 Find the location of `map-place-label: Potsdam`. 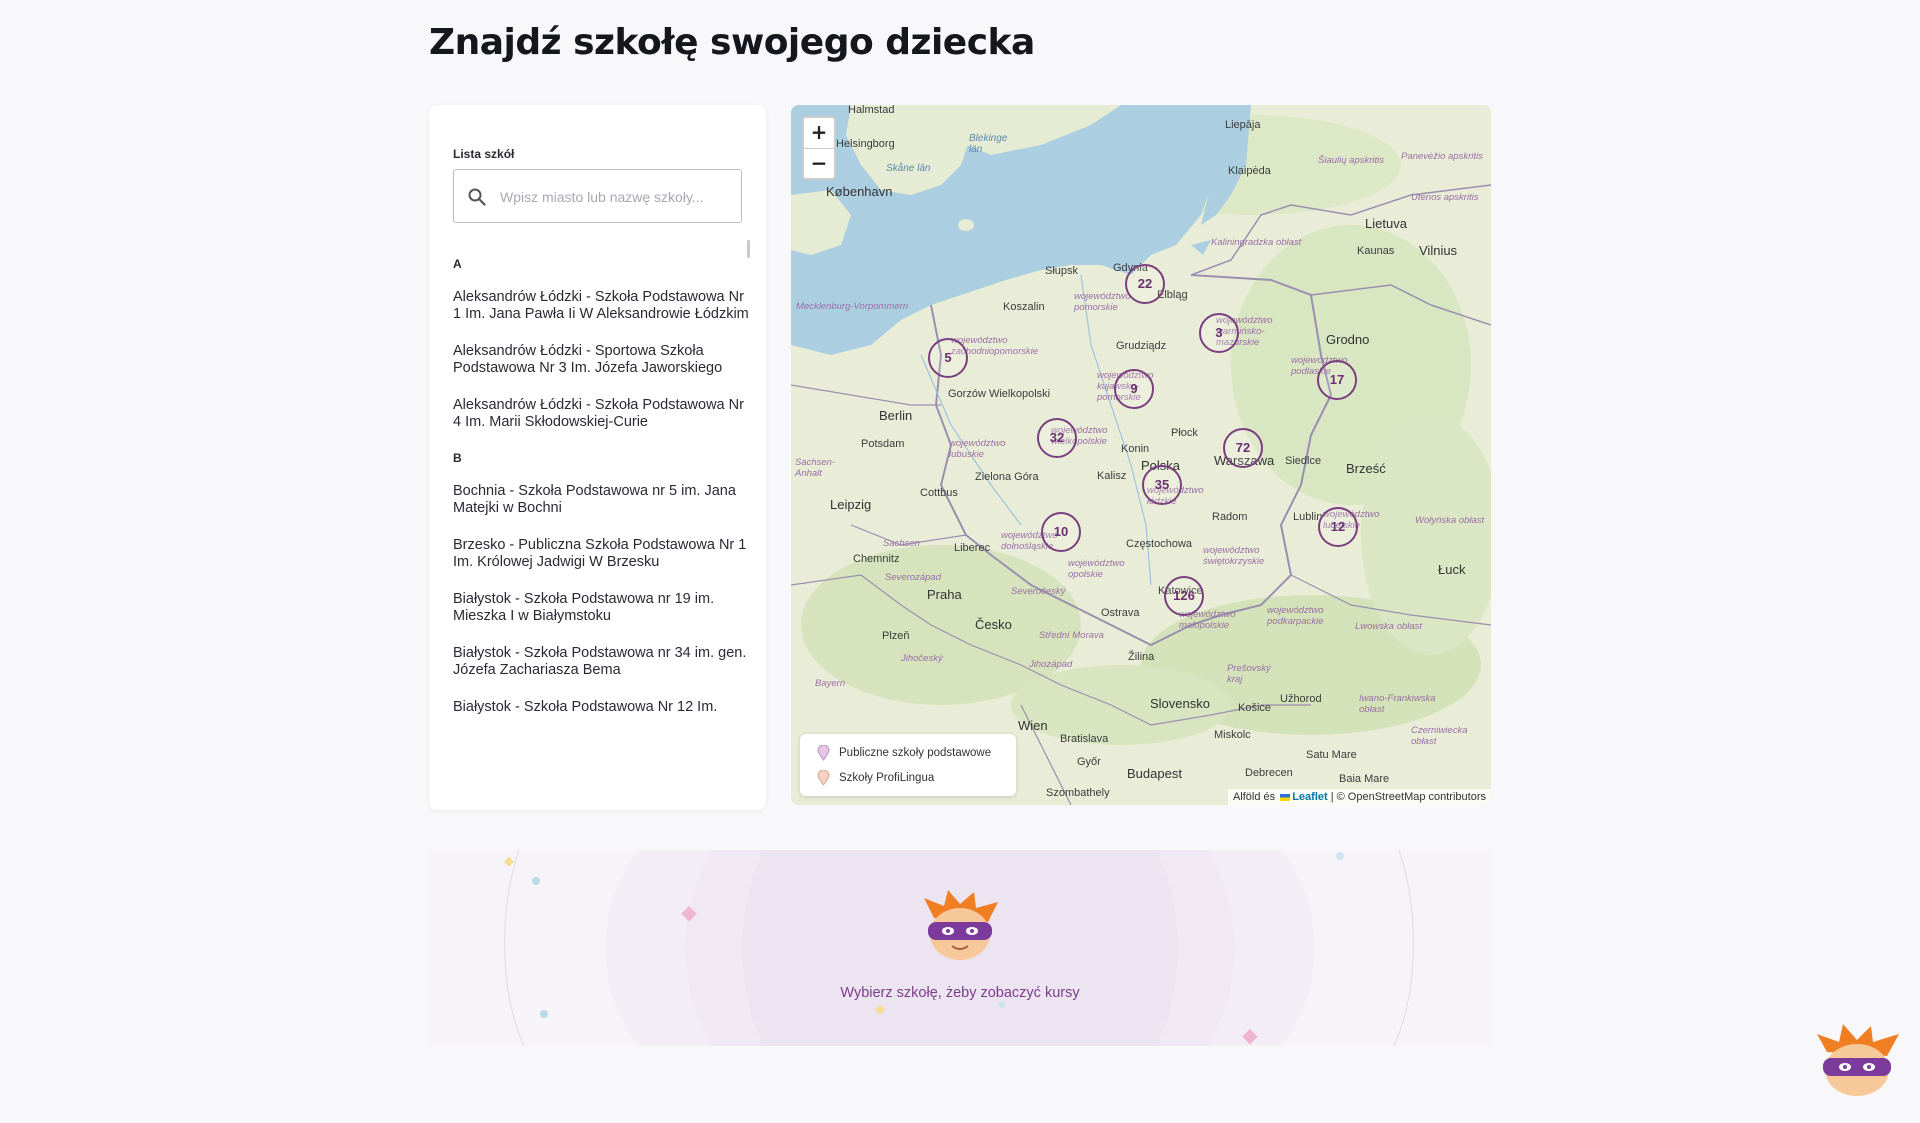

map-place-label: Potsdam is located at coordinates (883, 444).